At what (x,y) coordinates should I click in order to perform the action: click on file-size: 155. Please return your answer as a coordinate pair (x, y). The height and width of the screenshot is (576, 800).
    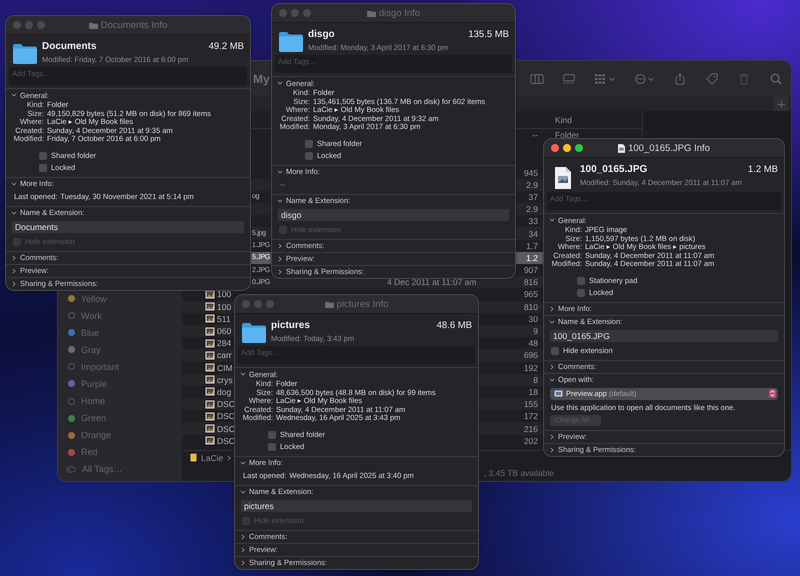
    Looking at the image, I should click on (531, 404).